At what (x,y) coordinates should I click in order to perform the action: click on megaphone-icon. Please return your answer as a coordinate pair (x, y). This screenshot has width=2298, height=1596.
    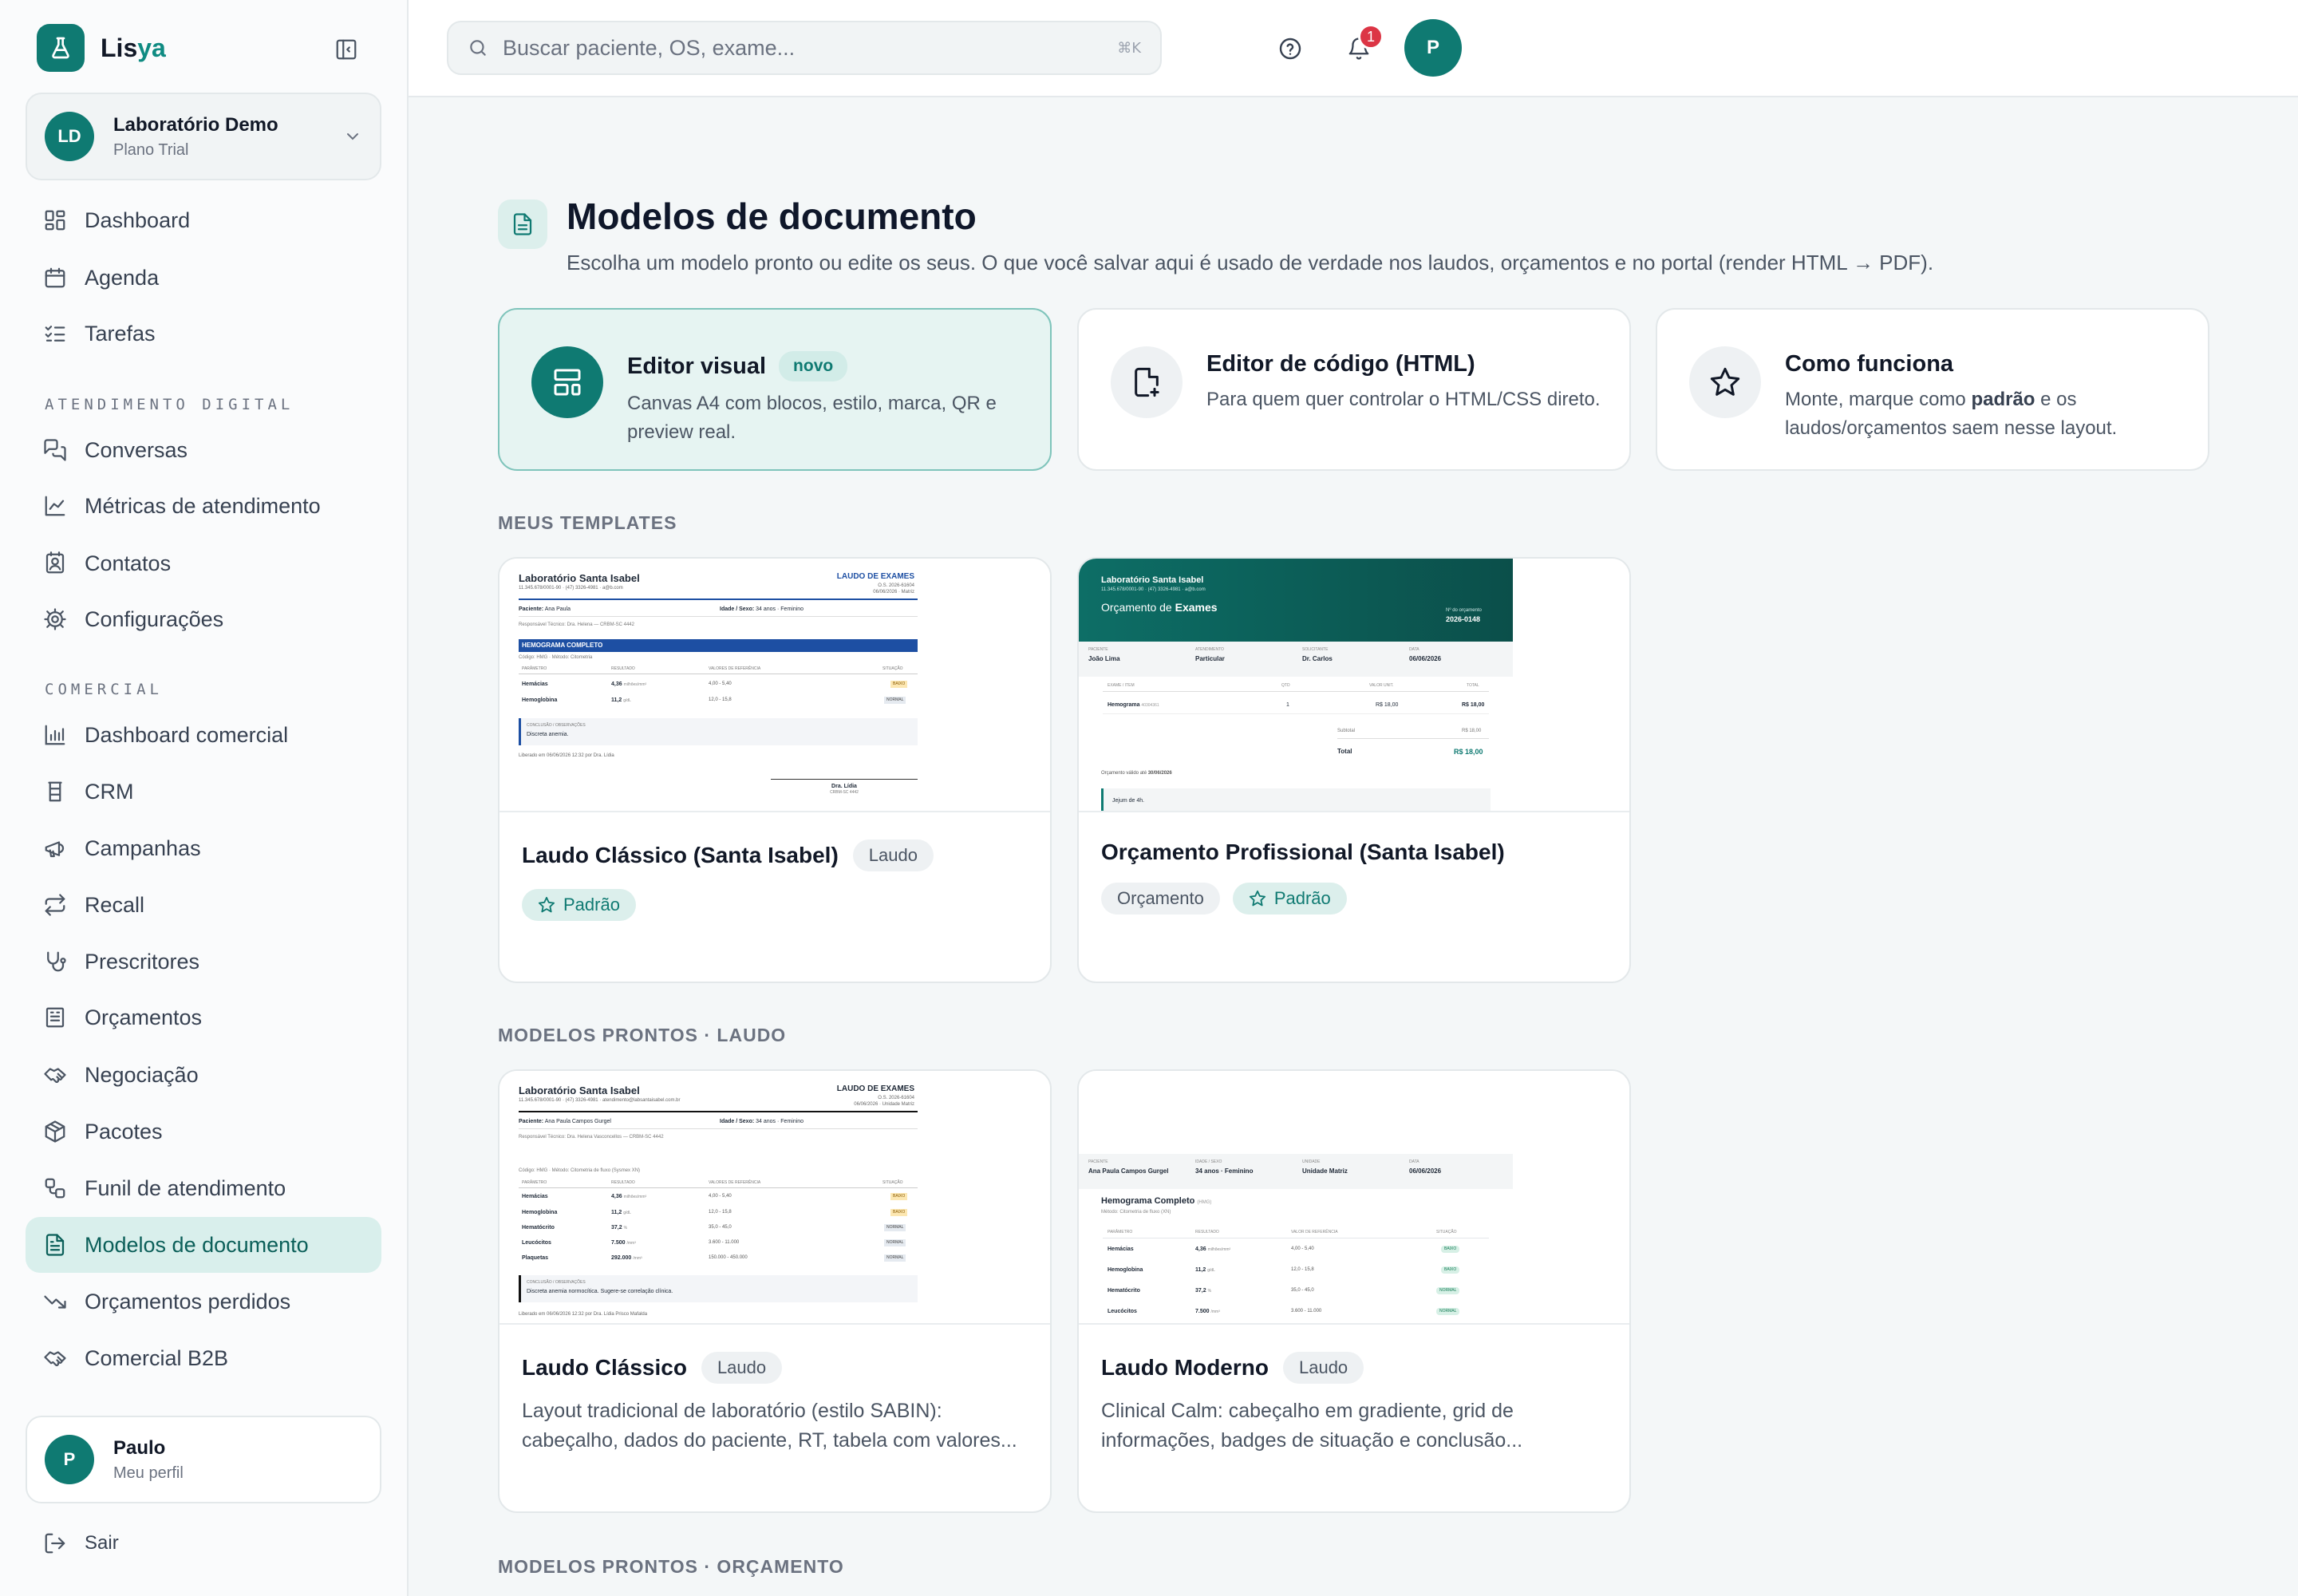
    Looking at the image, I should click on (55, 849).